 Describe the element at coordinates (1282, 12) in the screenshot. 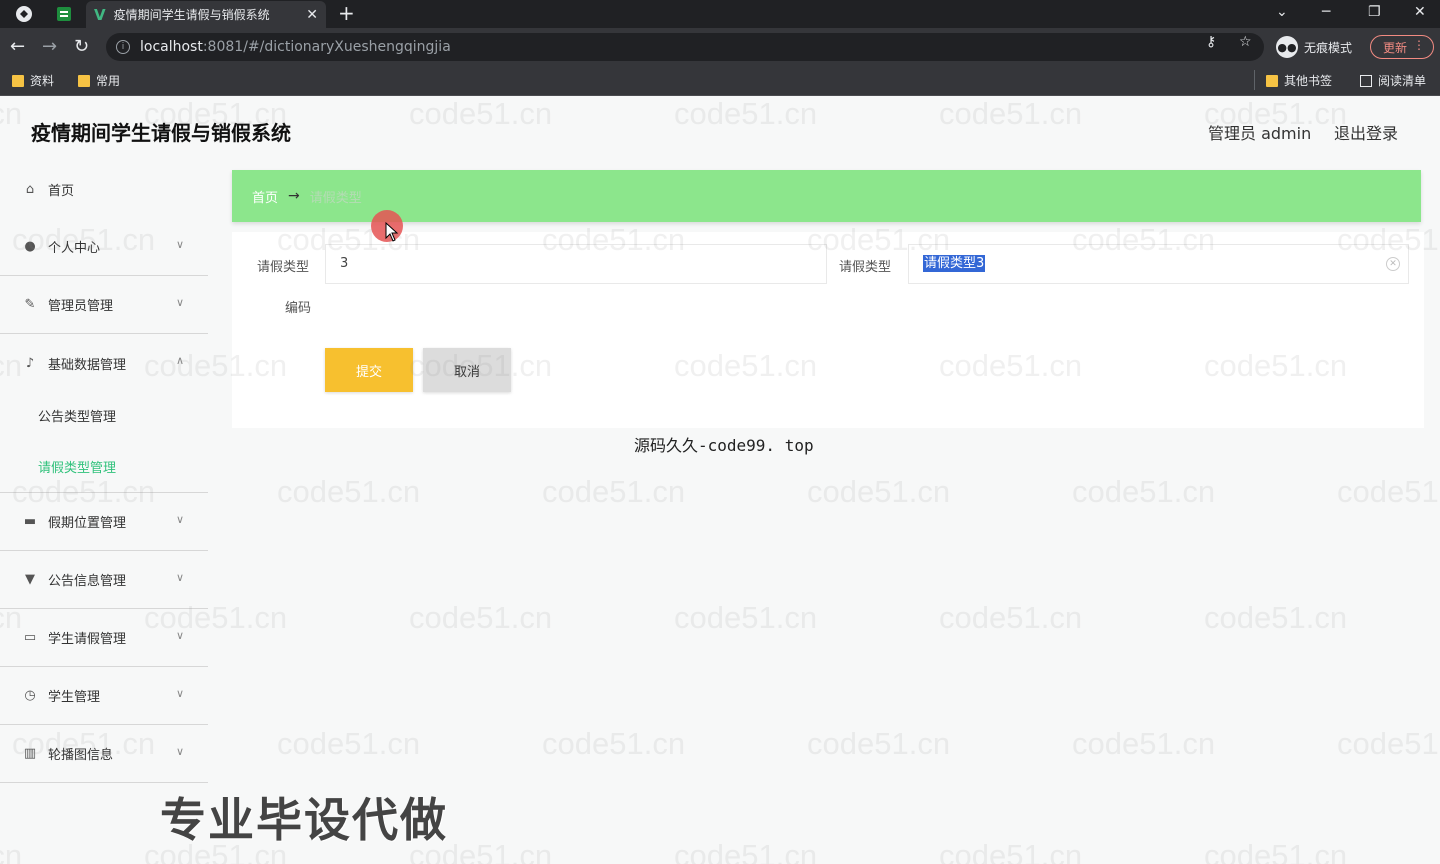

I see `tab-search-icon: ⌄` at that location.